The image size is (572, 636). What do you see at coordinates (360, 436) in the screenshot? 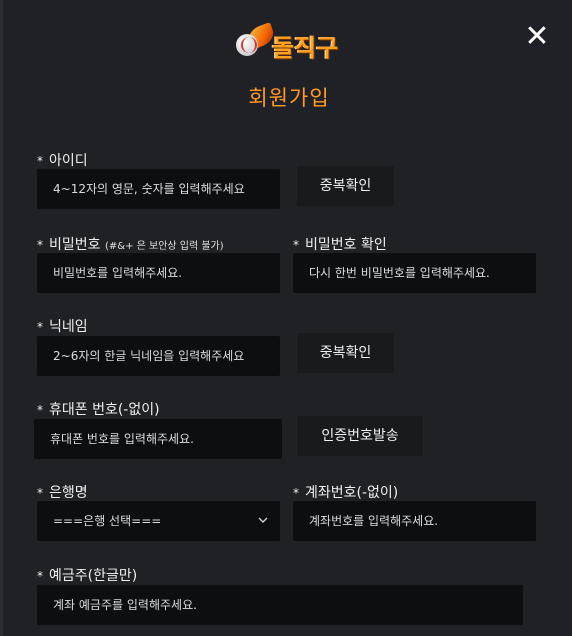
I see `send-verification-button: 인증번호발송` at bounding box center [360, 436].